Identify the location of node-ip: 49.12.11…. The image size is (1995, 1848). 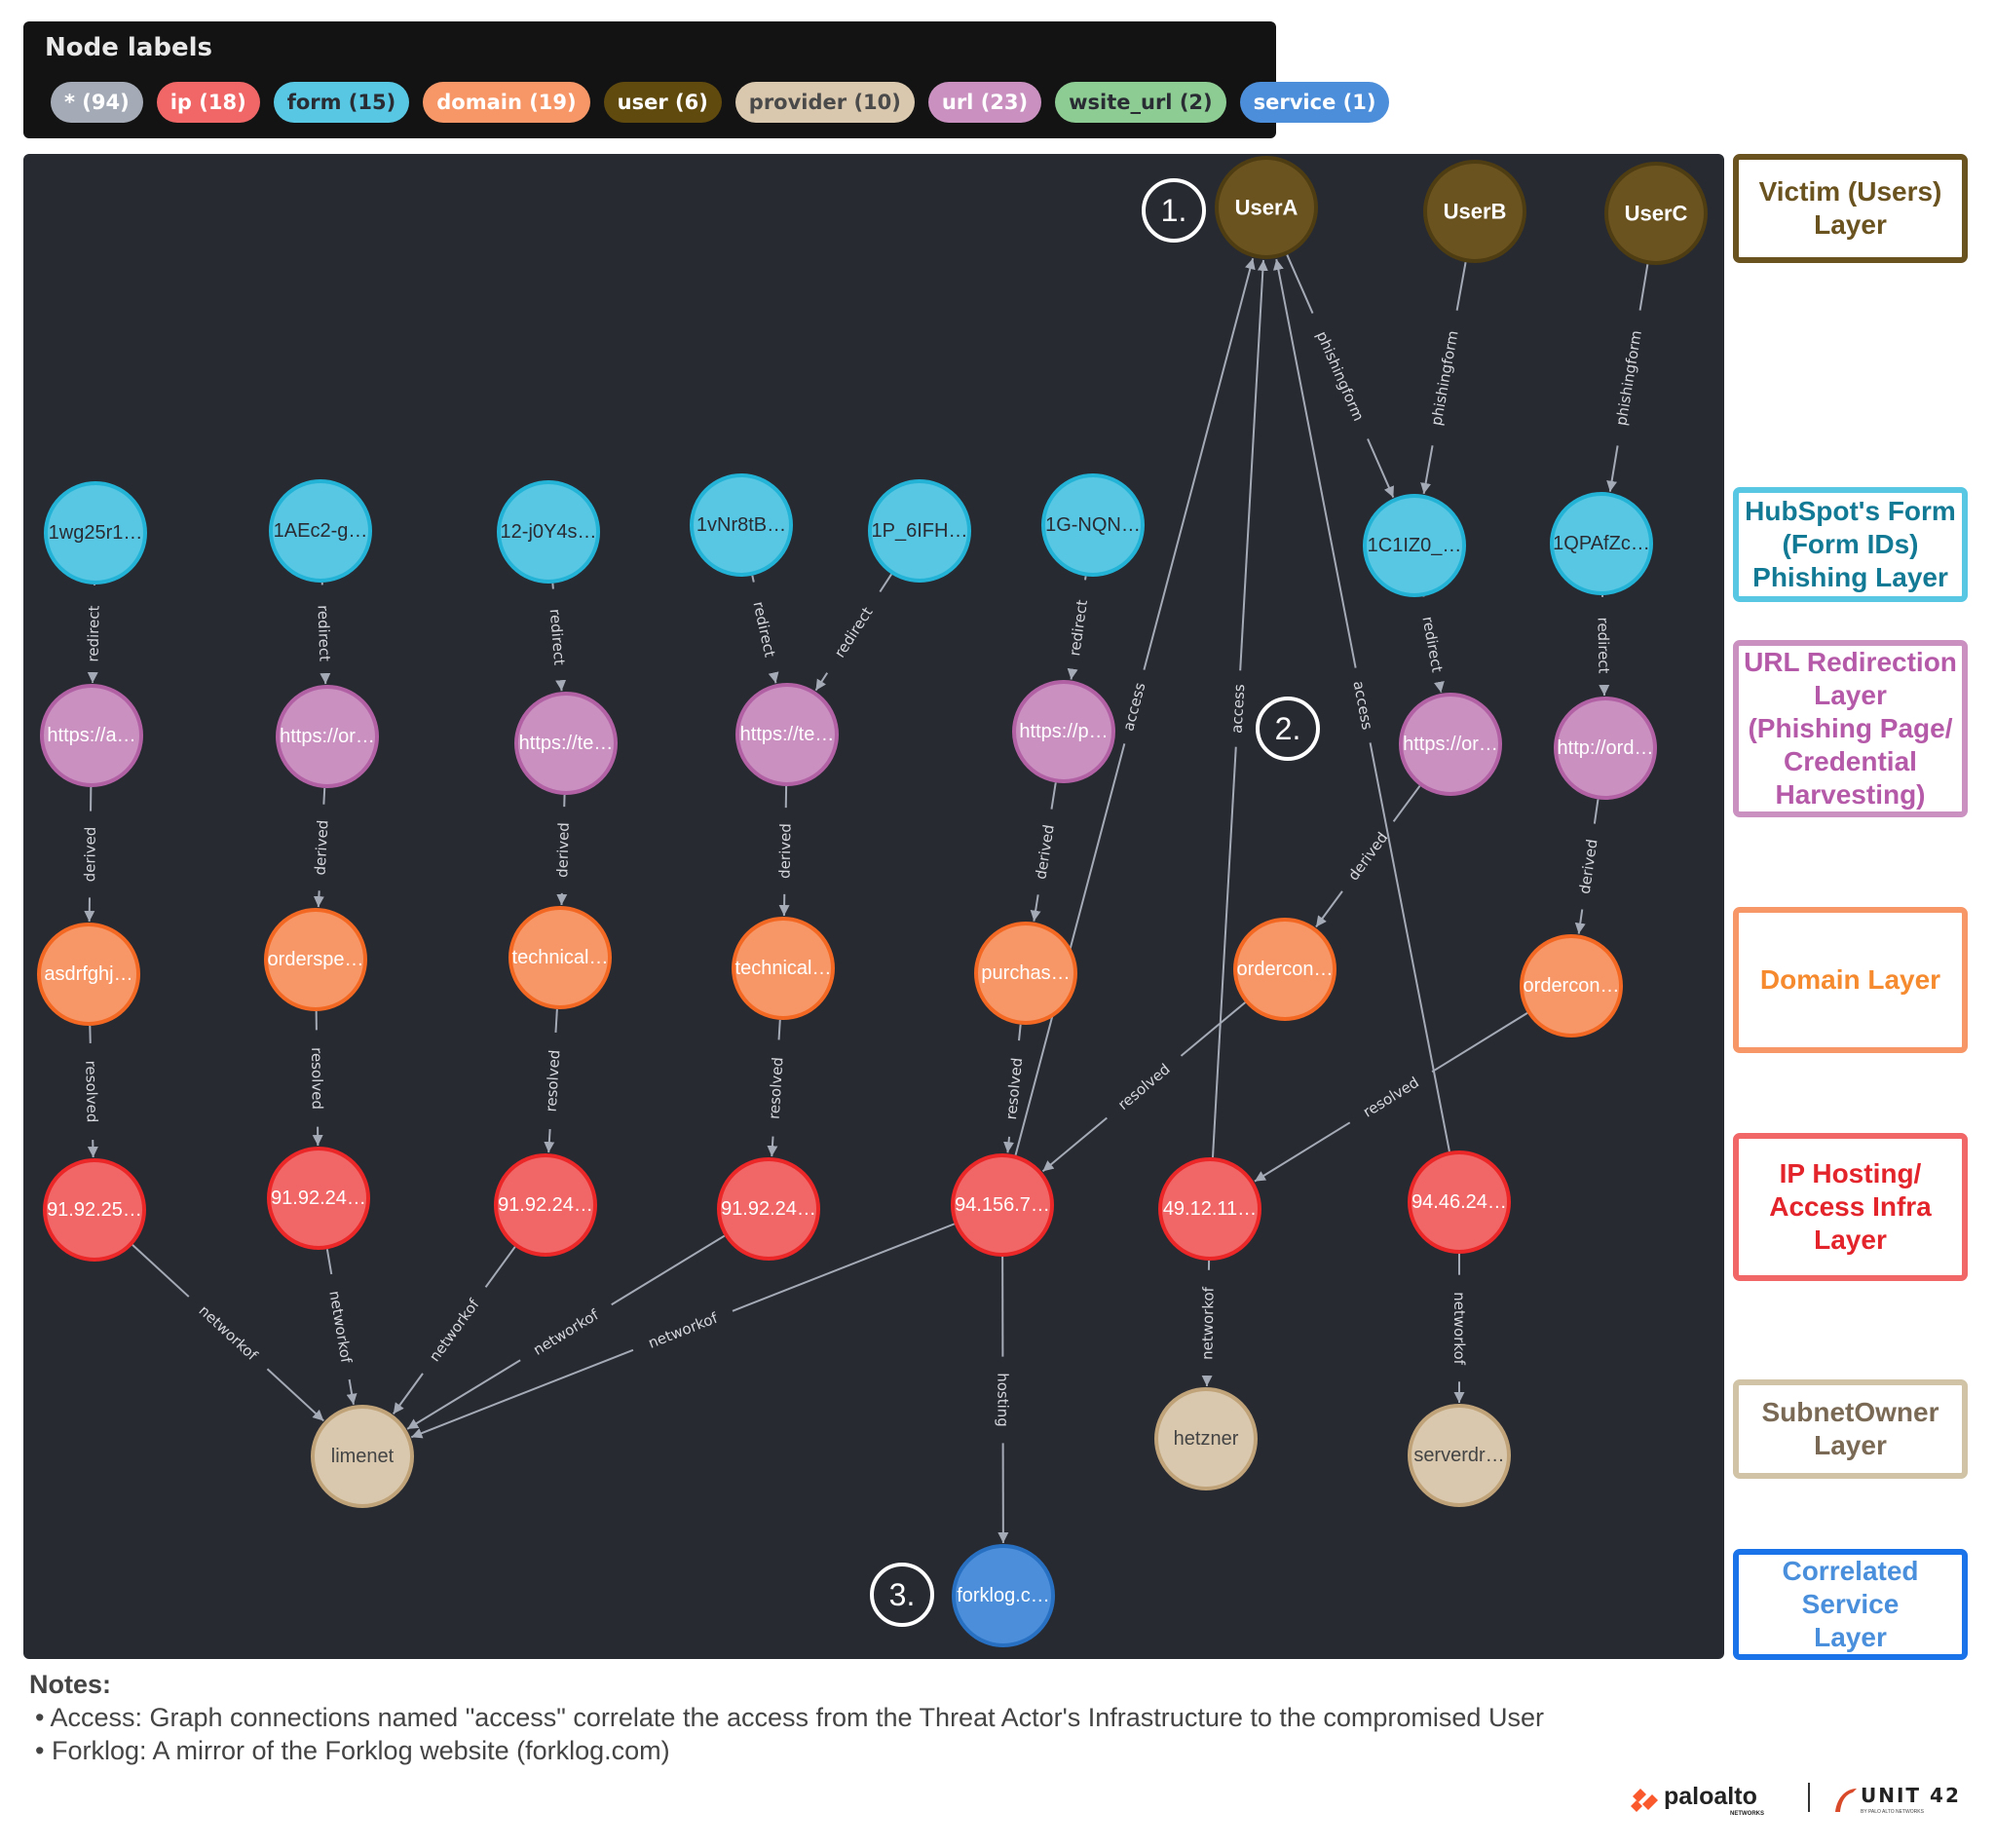
(1209, 1209).